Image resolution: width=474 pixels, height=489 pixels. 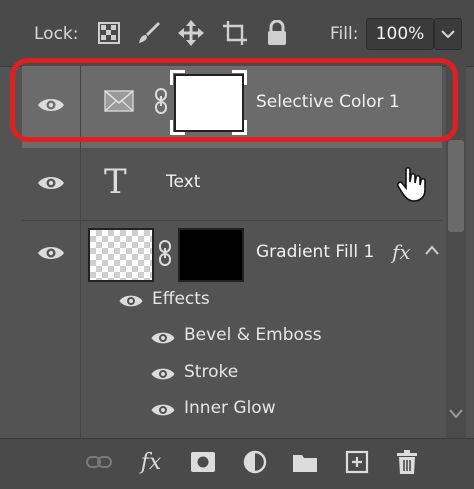 What do you see at coordinates (253, 335) in the screenshot?
I see `effect-item: Bevel & Emboss` at bounding box center [253, 335].